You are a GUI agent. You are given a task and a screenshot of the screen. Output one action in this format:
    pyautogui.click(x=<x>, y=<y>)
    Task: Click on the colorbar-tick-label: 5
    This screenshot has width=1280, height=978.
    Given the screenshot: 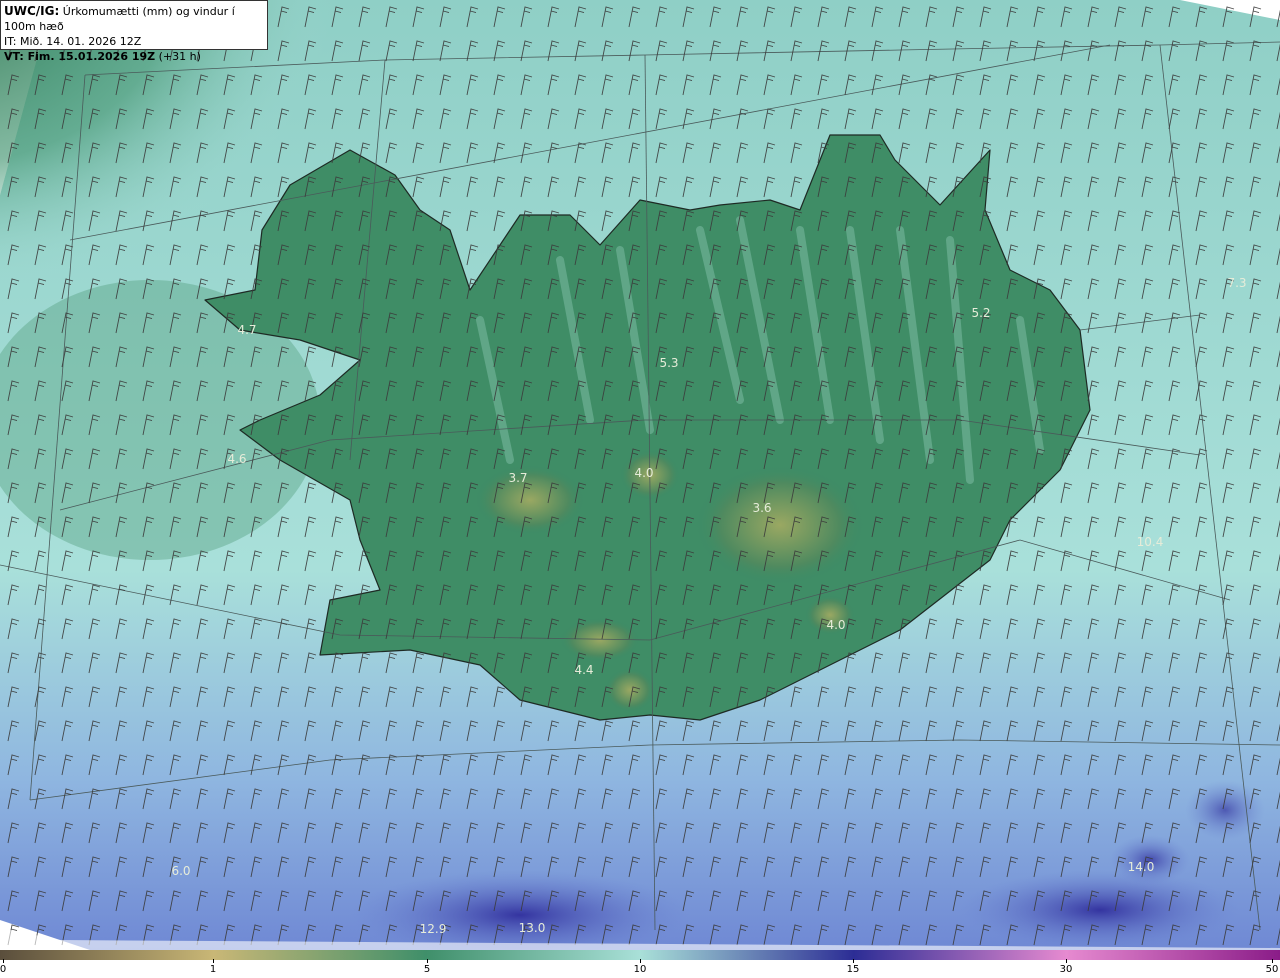 What is the action you would take?
    pyautogui.click(x=427, y=969)
    